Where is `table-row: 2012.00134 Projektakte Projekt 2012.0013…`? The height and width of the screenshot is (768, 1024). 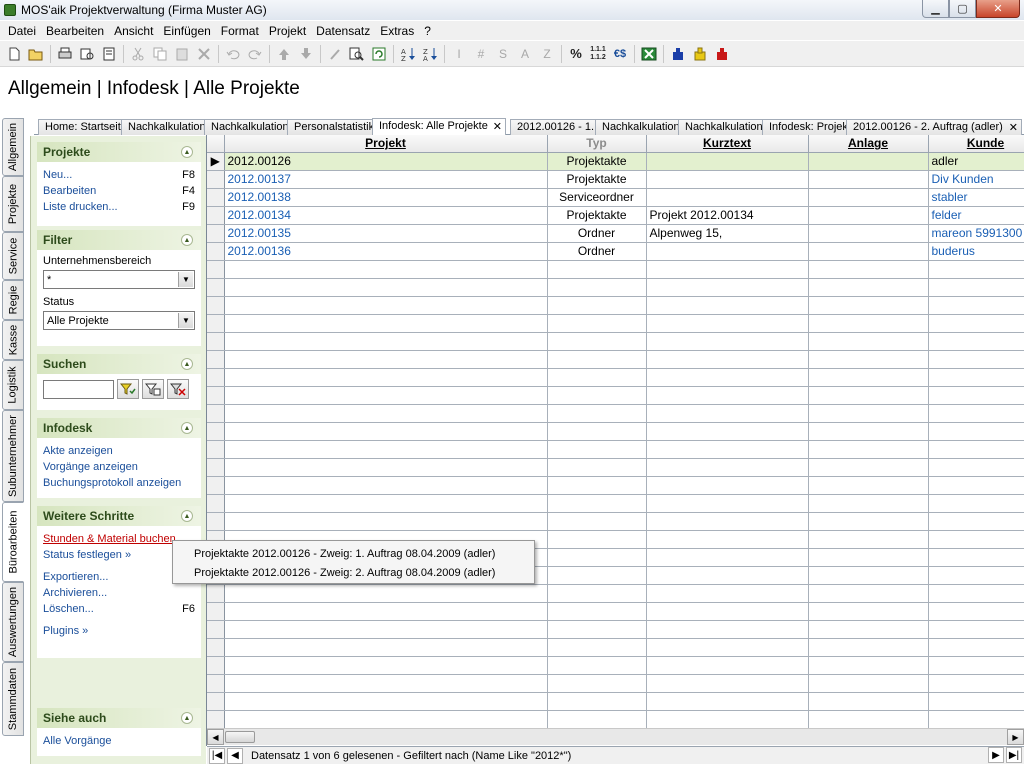
table-row: 2012.00134 Projektakte Projekt 2012.0013… is located at coordinates (615, 215).